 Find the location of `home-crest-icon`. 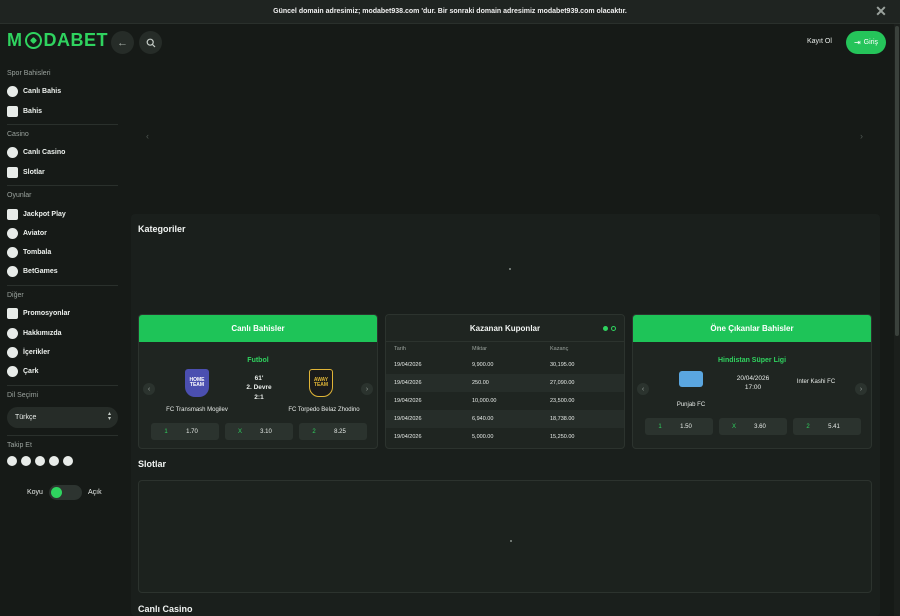

home-crest-icon is located at coordinates (691, 379).